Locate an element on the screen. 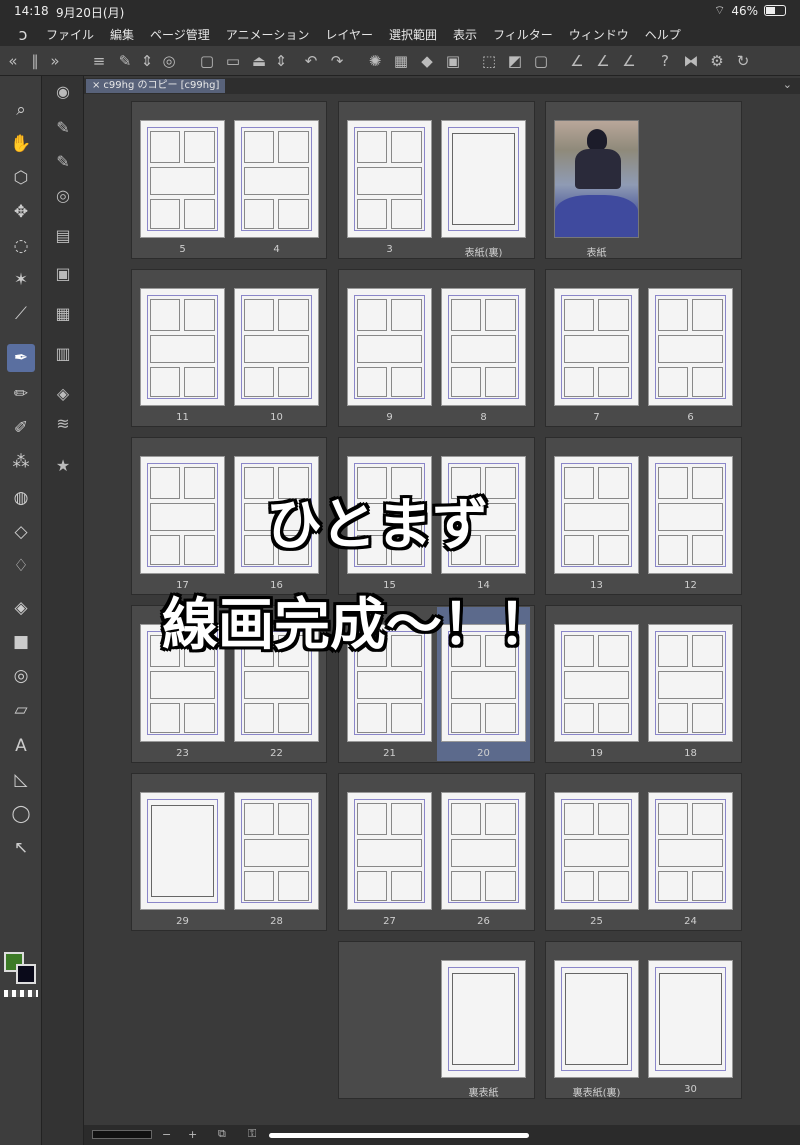 This screenshot has height=1145, width=800. edit-page-icon: ✎ is located at coordinates (125, 61).